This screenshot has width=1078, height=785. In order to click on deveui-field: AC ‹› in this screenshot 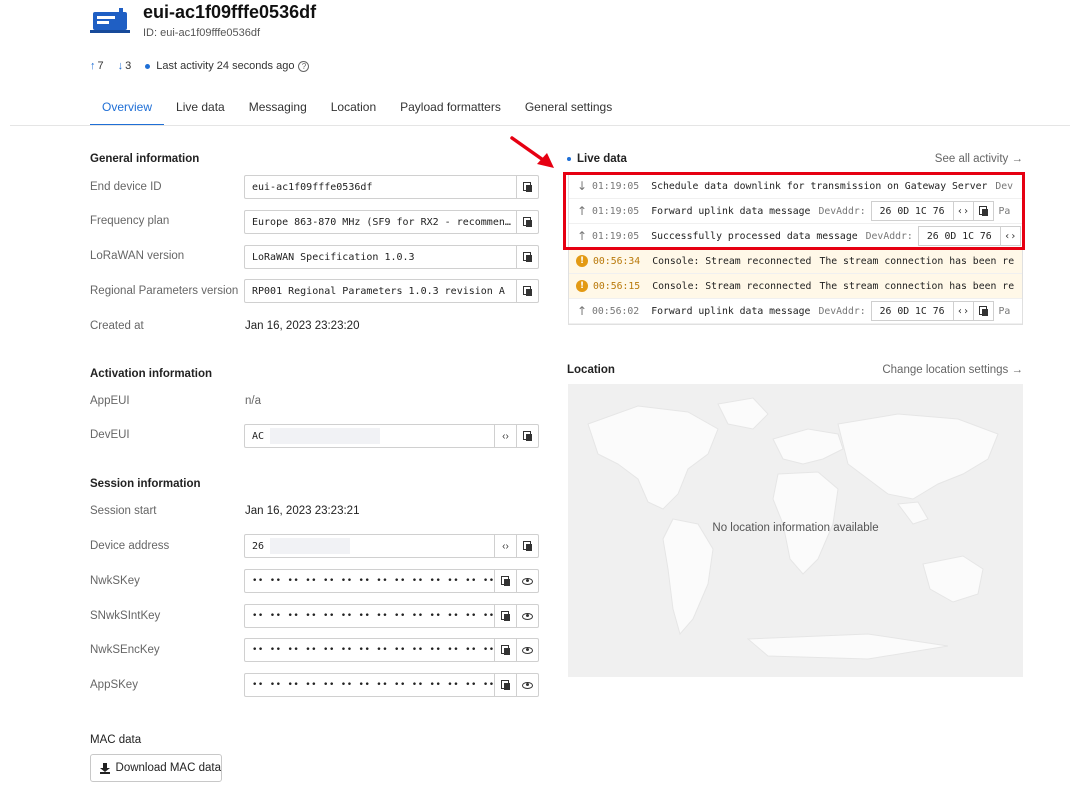, I will do `click(391, 436)`.